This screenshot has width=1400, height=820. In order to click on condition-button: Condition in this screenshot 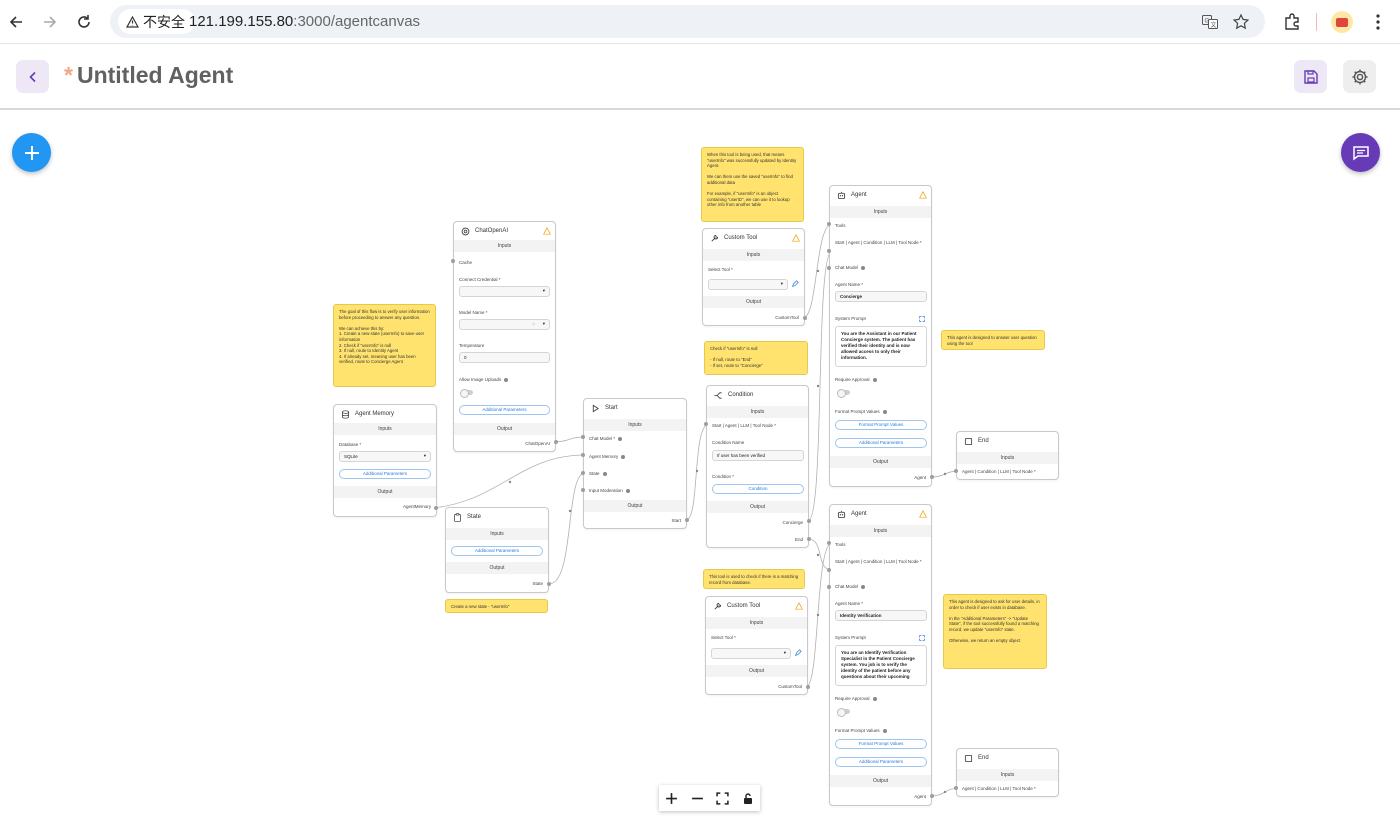, I will do `click(758, 489)`.